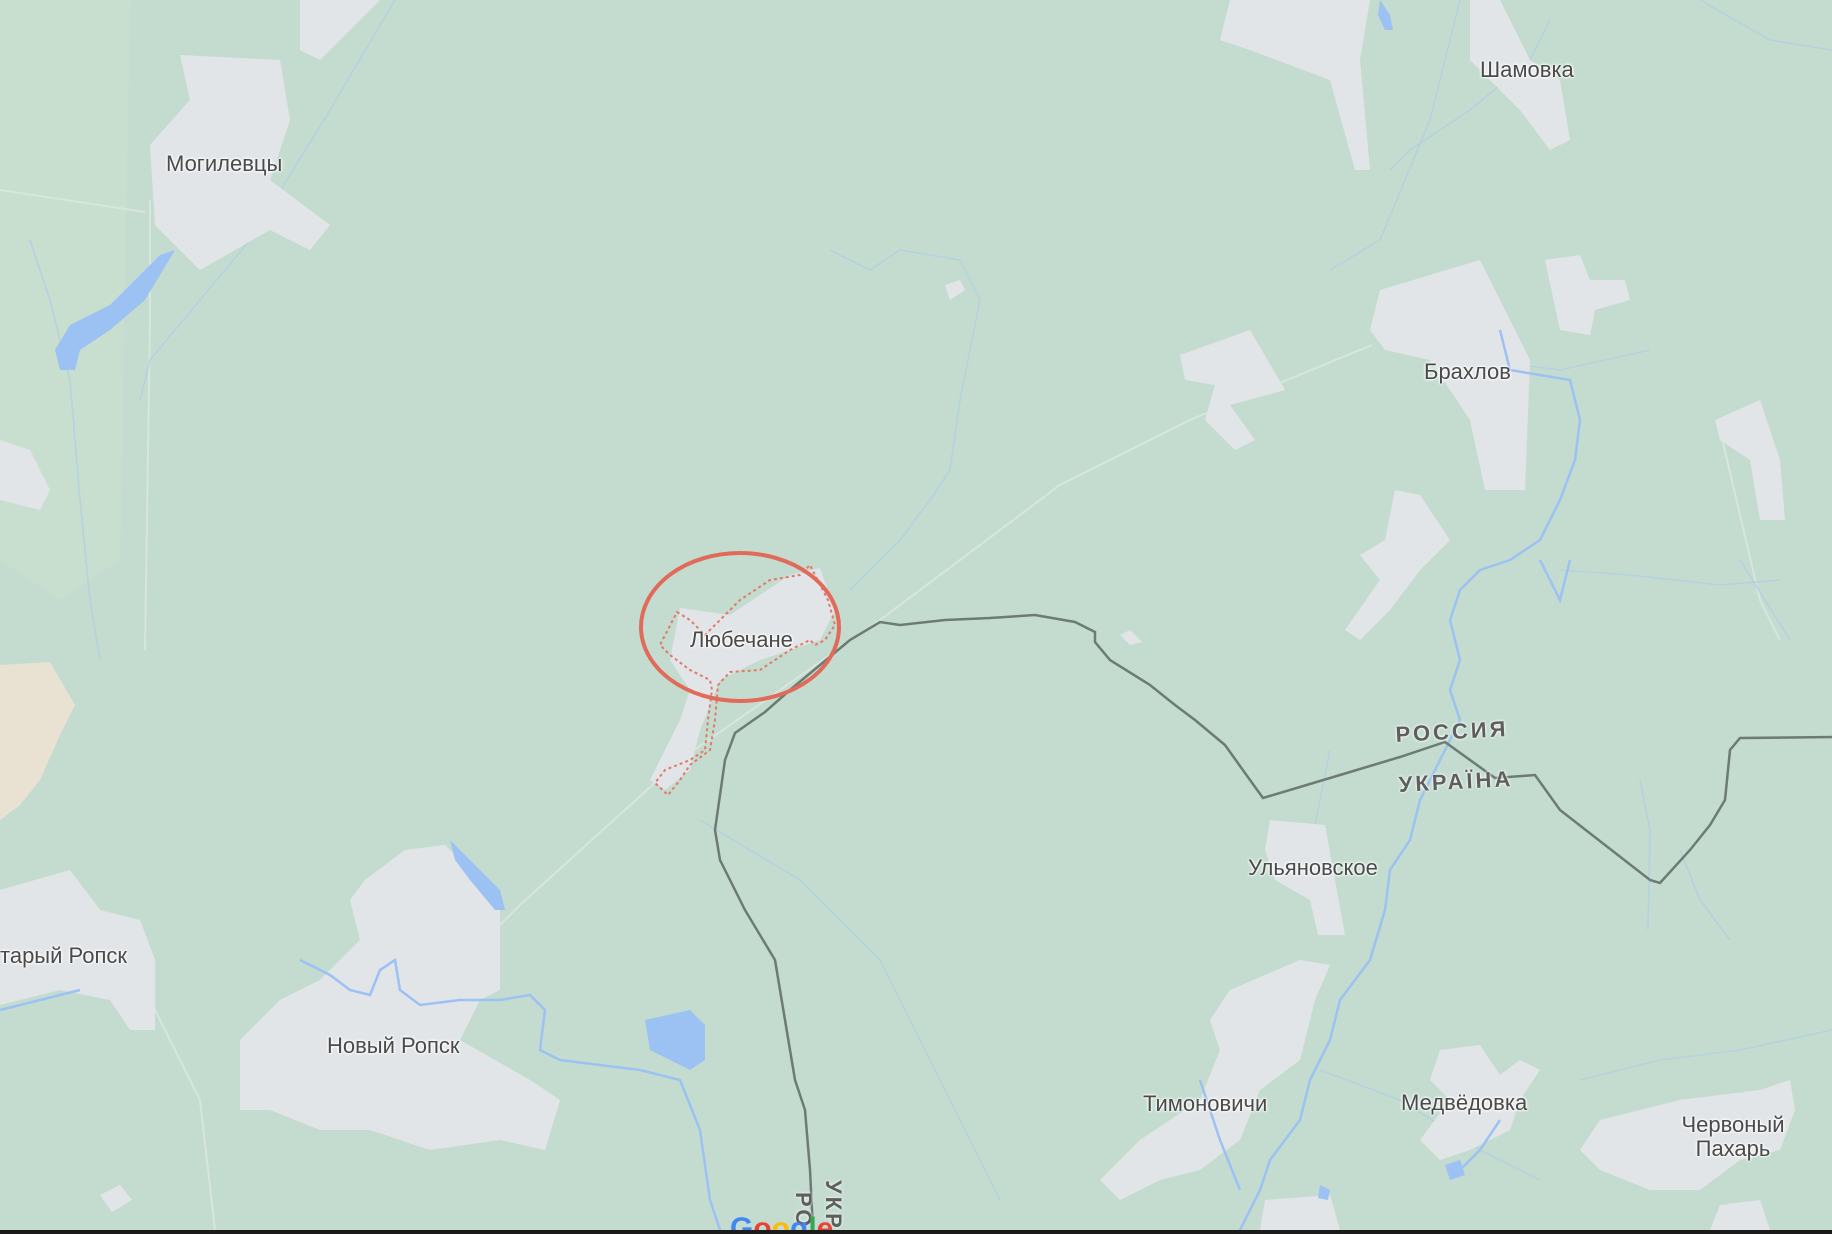 The height and width of the screenshot is (1234, 1832). Describe the element at coordinates (916, 1232) in the screenshot. I see `bottom-bar` at that location.